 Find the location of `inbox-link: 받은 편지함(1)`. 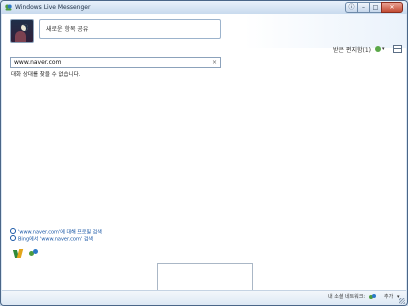

inbox-link: 받은 편지함(1) is located at coordinates (352, 49).